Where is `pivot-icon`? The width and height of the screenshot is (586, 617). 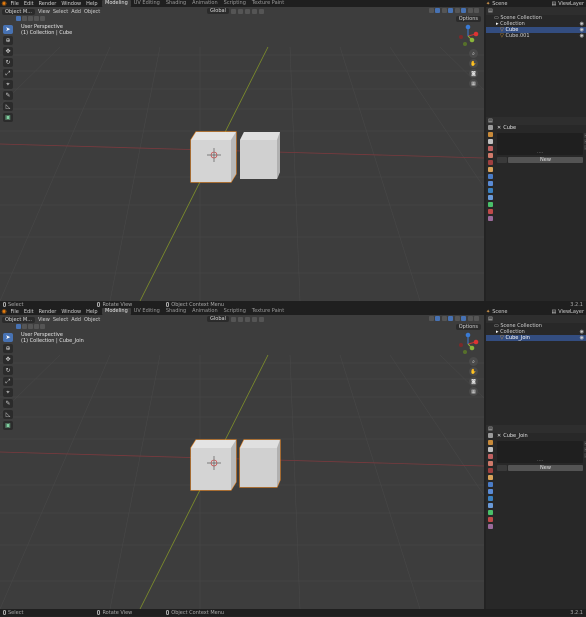 pivot-icon is located at coordinates (233, 11).